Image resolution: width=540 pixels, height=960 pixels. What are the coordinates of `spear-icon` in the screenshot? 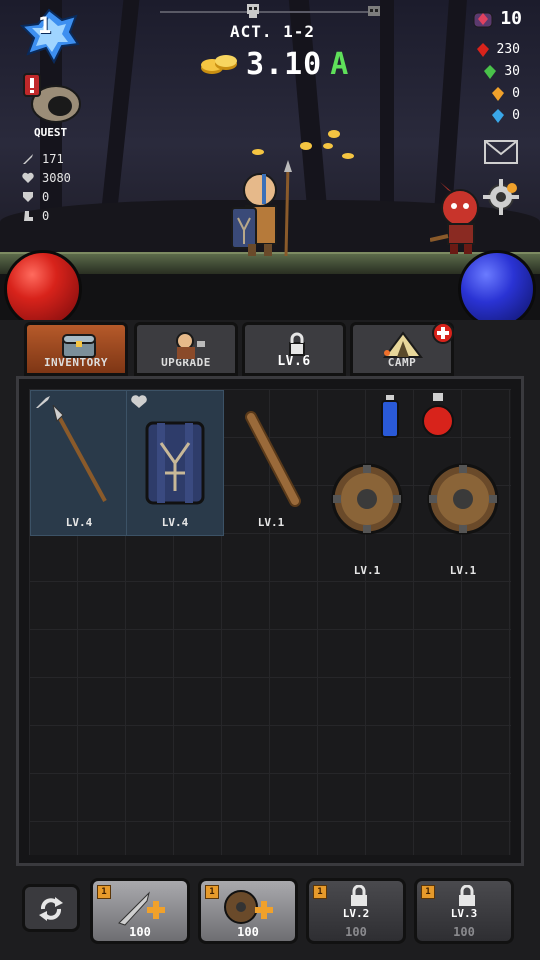 It's located at (79, 453).